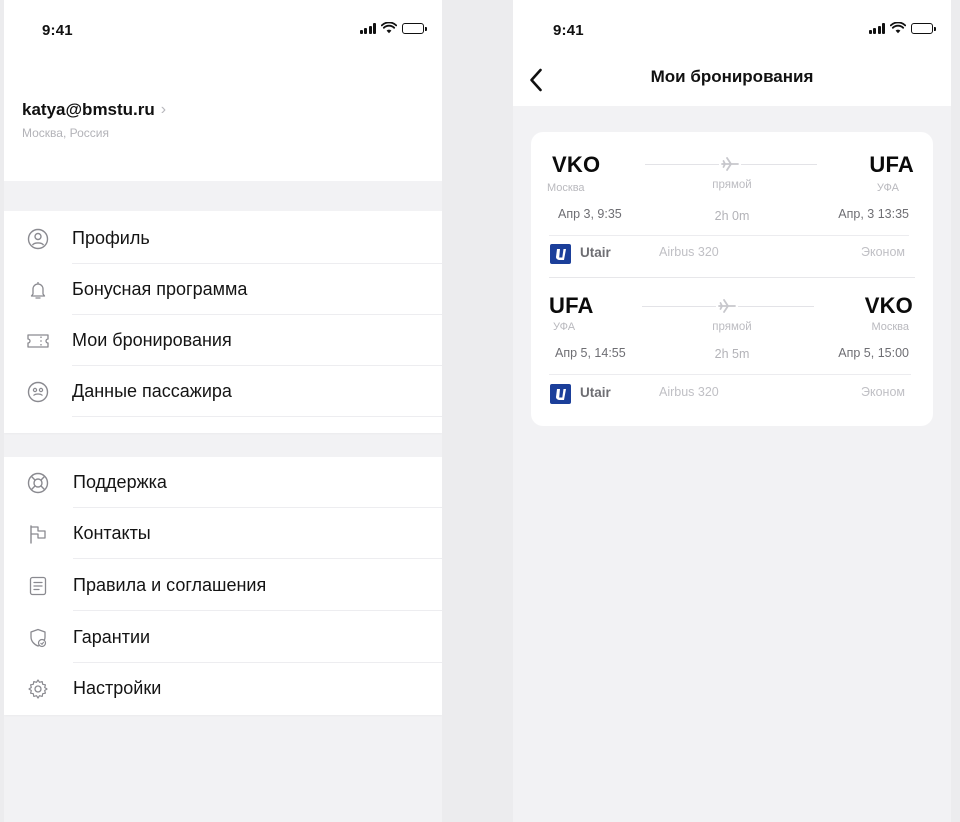 The height and width of the screenshot is (822, 960). Describe the element at coordinates (152, 340) in the screenshot. I see `menu-label: Мои бронирования` at that location.